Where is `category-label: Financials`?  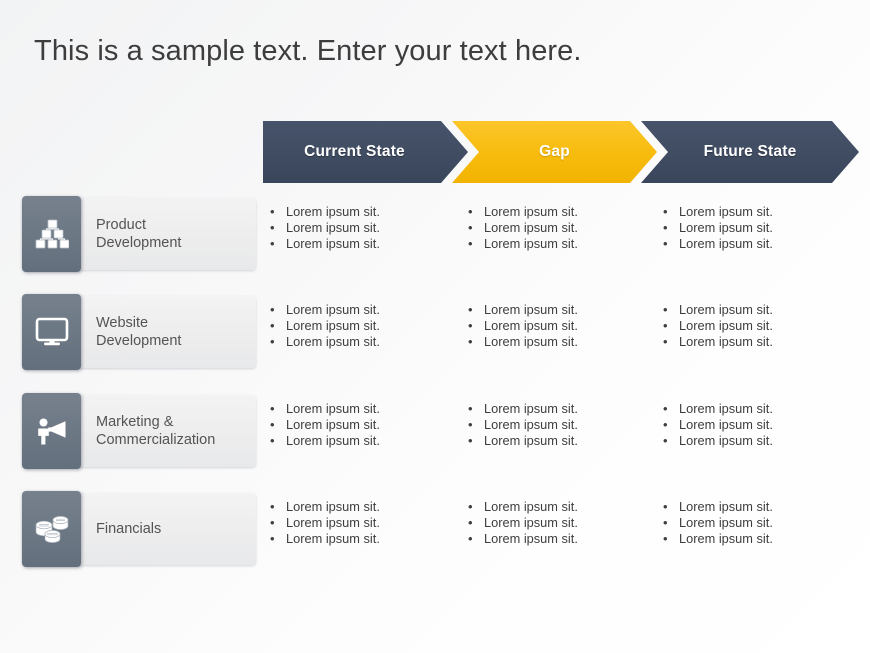
category-label: Financials is located at coordinates (168, 529).